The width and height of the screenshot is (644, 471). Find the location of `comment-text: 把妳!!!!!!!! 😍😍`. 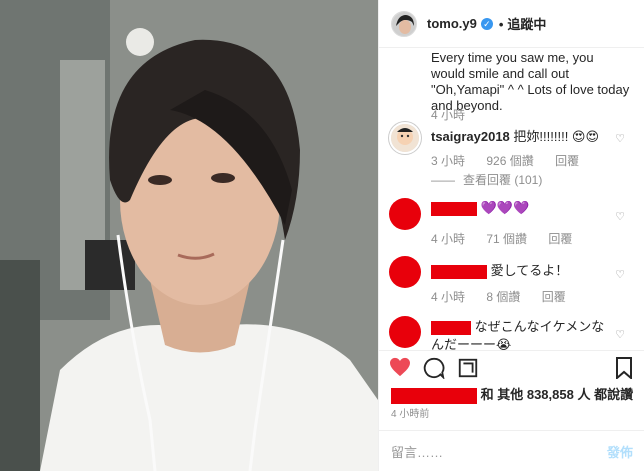

comment-text: 把妳!!!!!!!! 😍😍 is located at coordinates (556, 136).